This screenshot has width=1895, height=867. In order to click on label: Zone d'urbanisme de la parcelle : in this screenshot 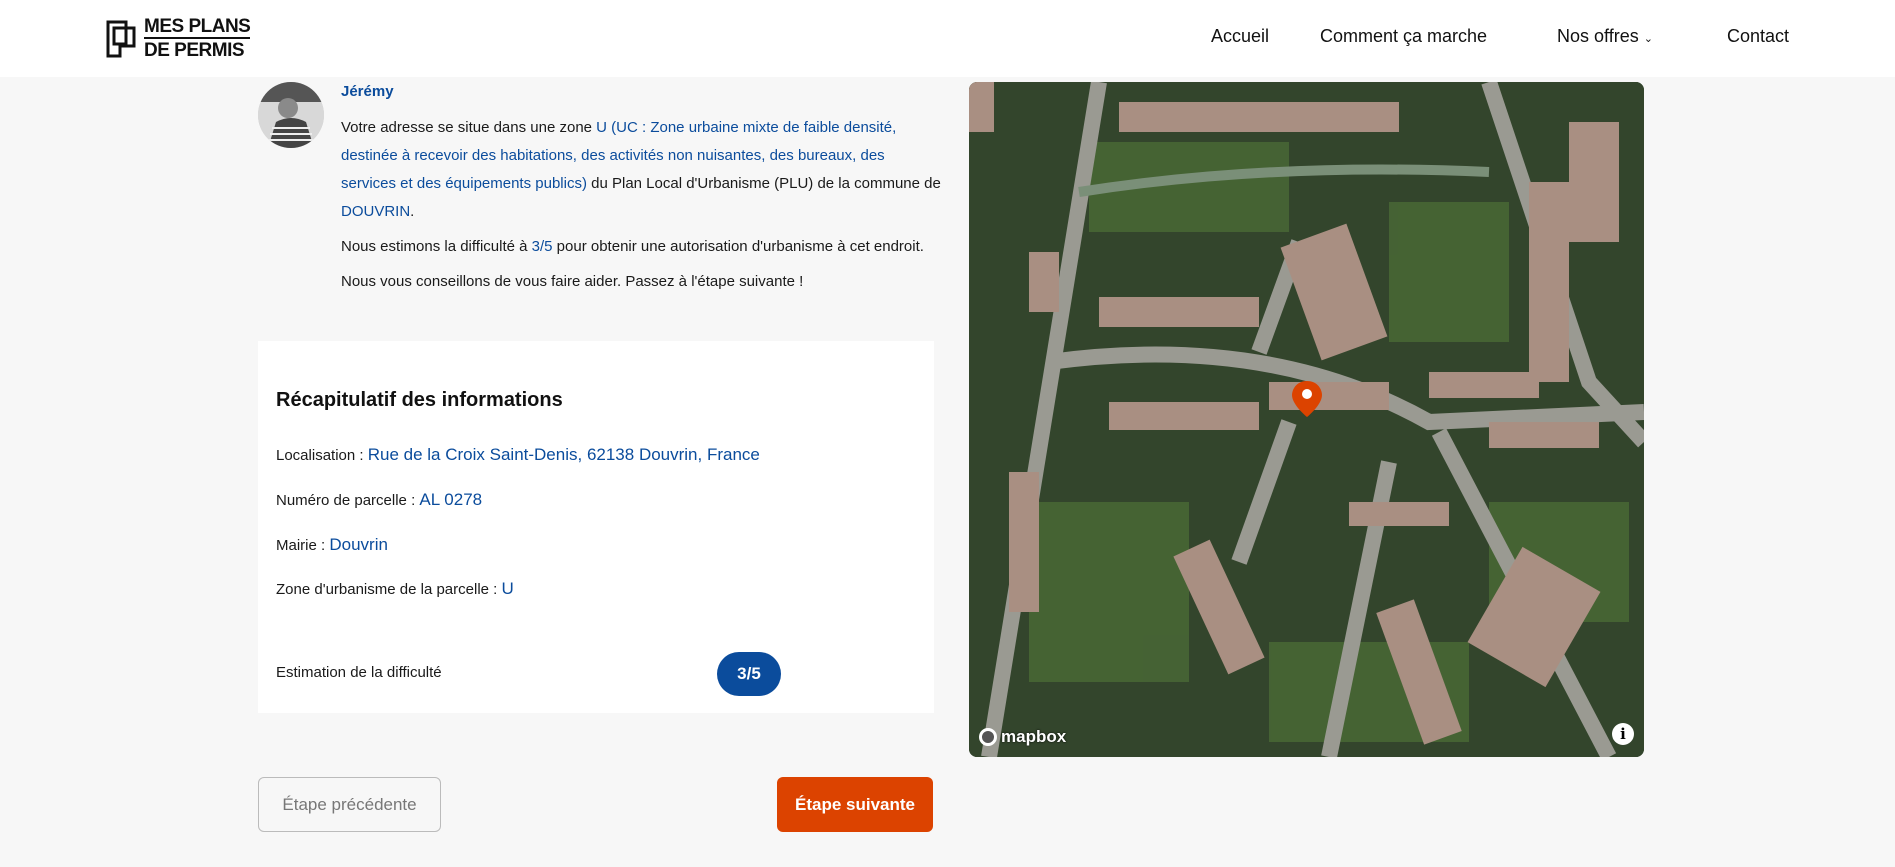, I will do `click(389, 589)`.